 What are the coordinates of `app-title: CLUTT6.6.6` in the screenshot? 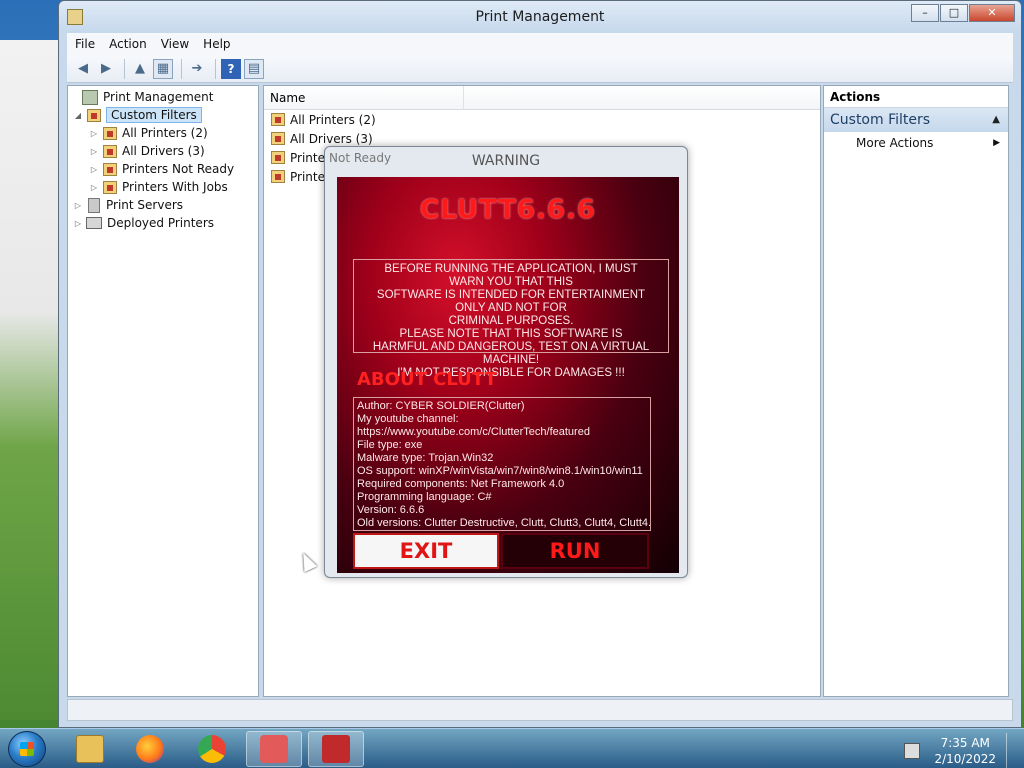 It's located at (508, 210).